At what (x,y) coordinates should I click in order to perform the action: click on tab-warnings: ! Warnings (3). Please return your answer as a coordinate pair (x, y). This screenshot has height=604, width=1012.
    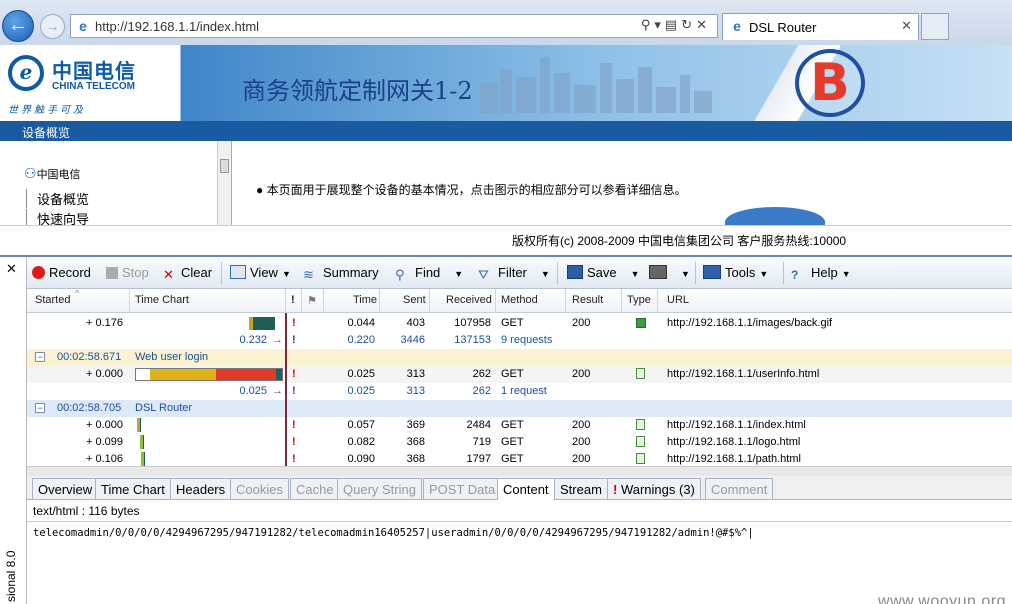
    Looking at the image, I should click on (654, 489).